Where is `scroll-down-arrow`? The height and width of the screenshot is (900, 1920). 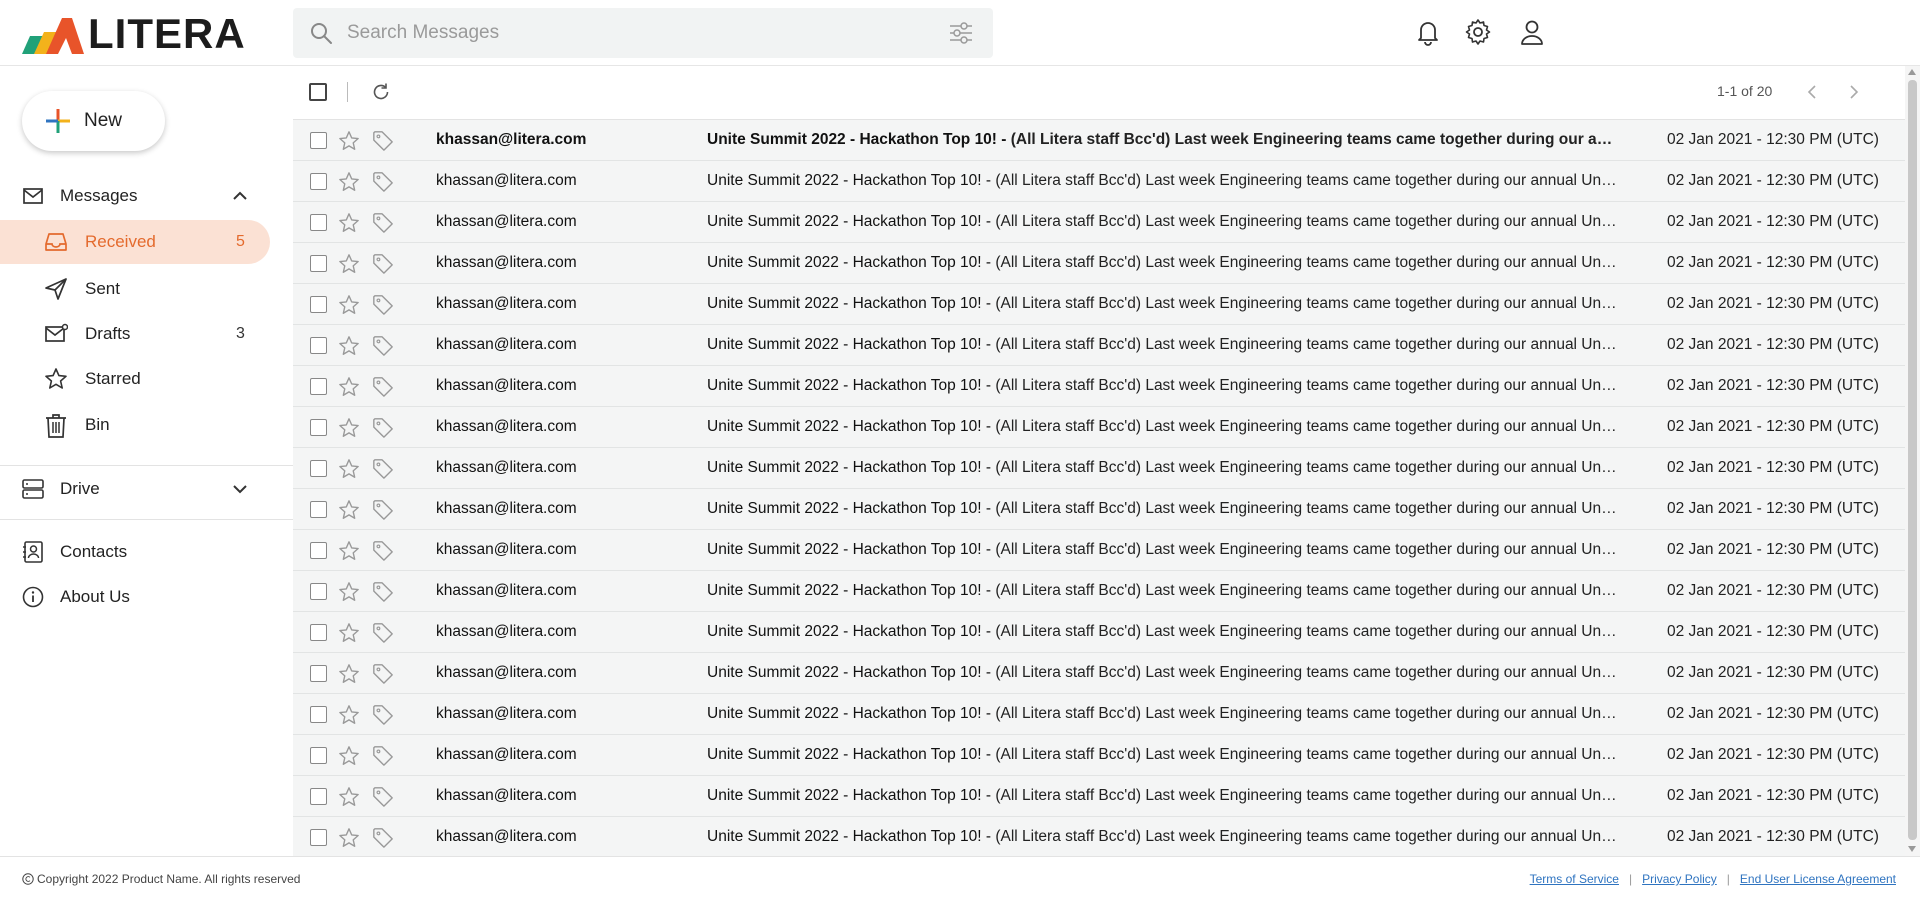
scroll-down-arrow is located at coordinates (1912, 849).